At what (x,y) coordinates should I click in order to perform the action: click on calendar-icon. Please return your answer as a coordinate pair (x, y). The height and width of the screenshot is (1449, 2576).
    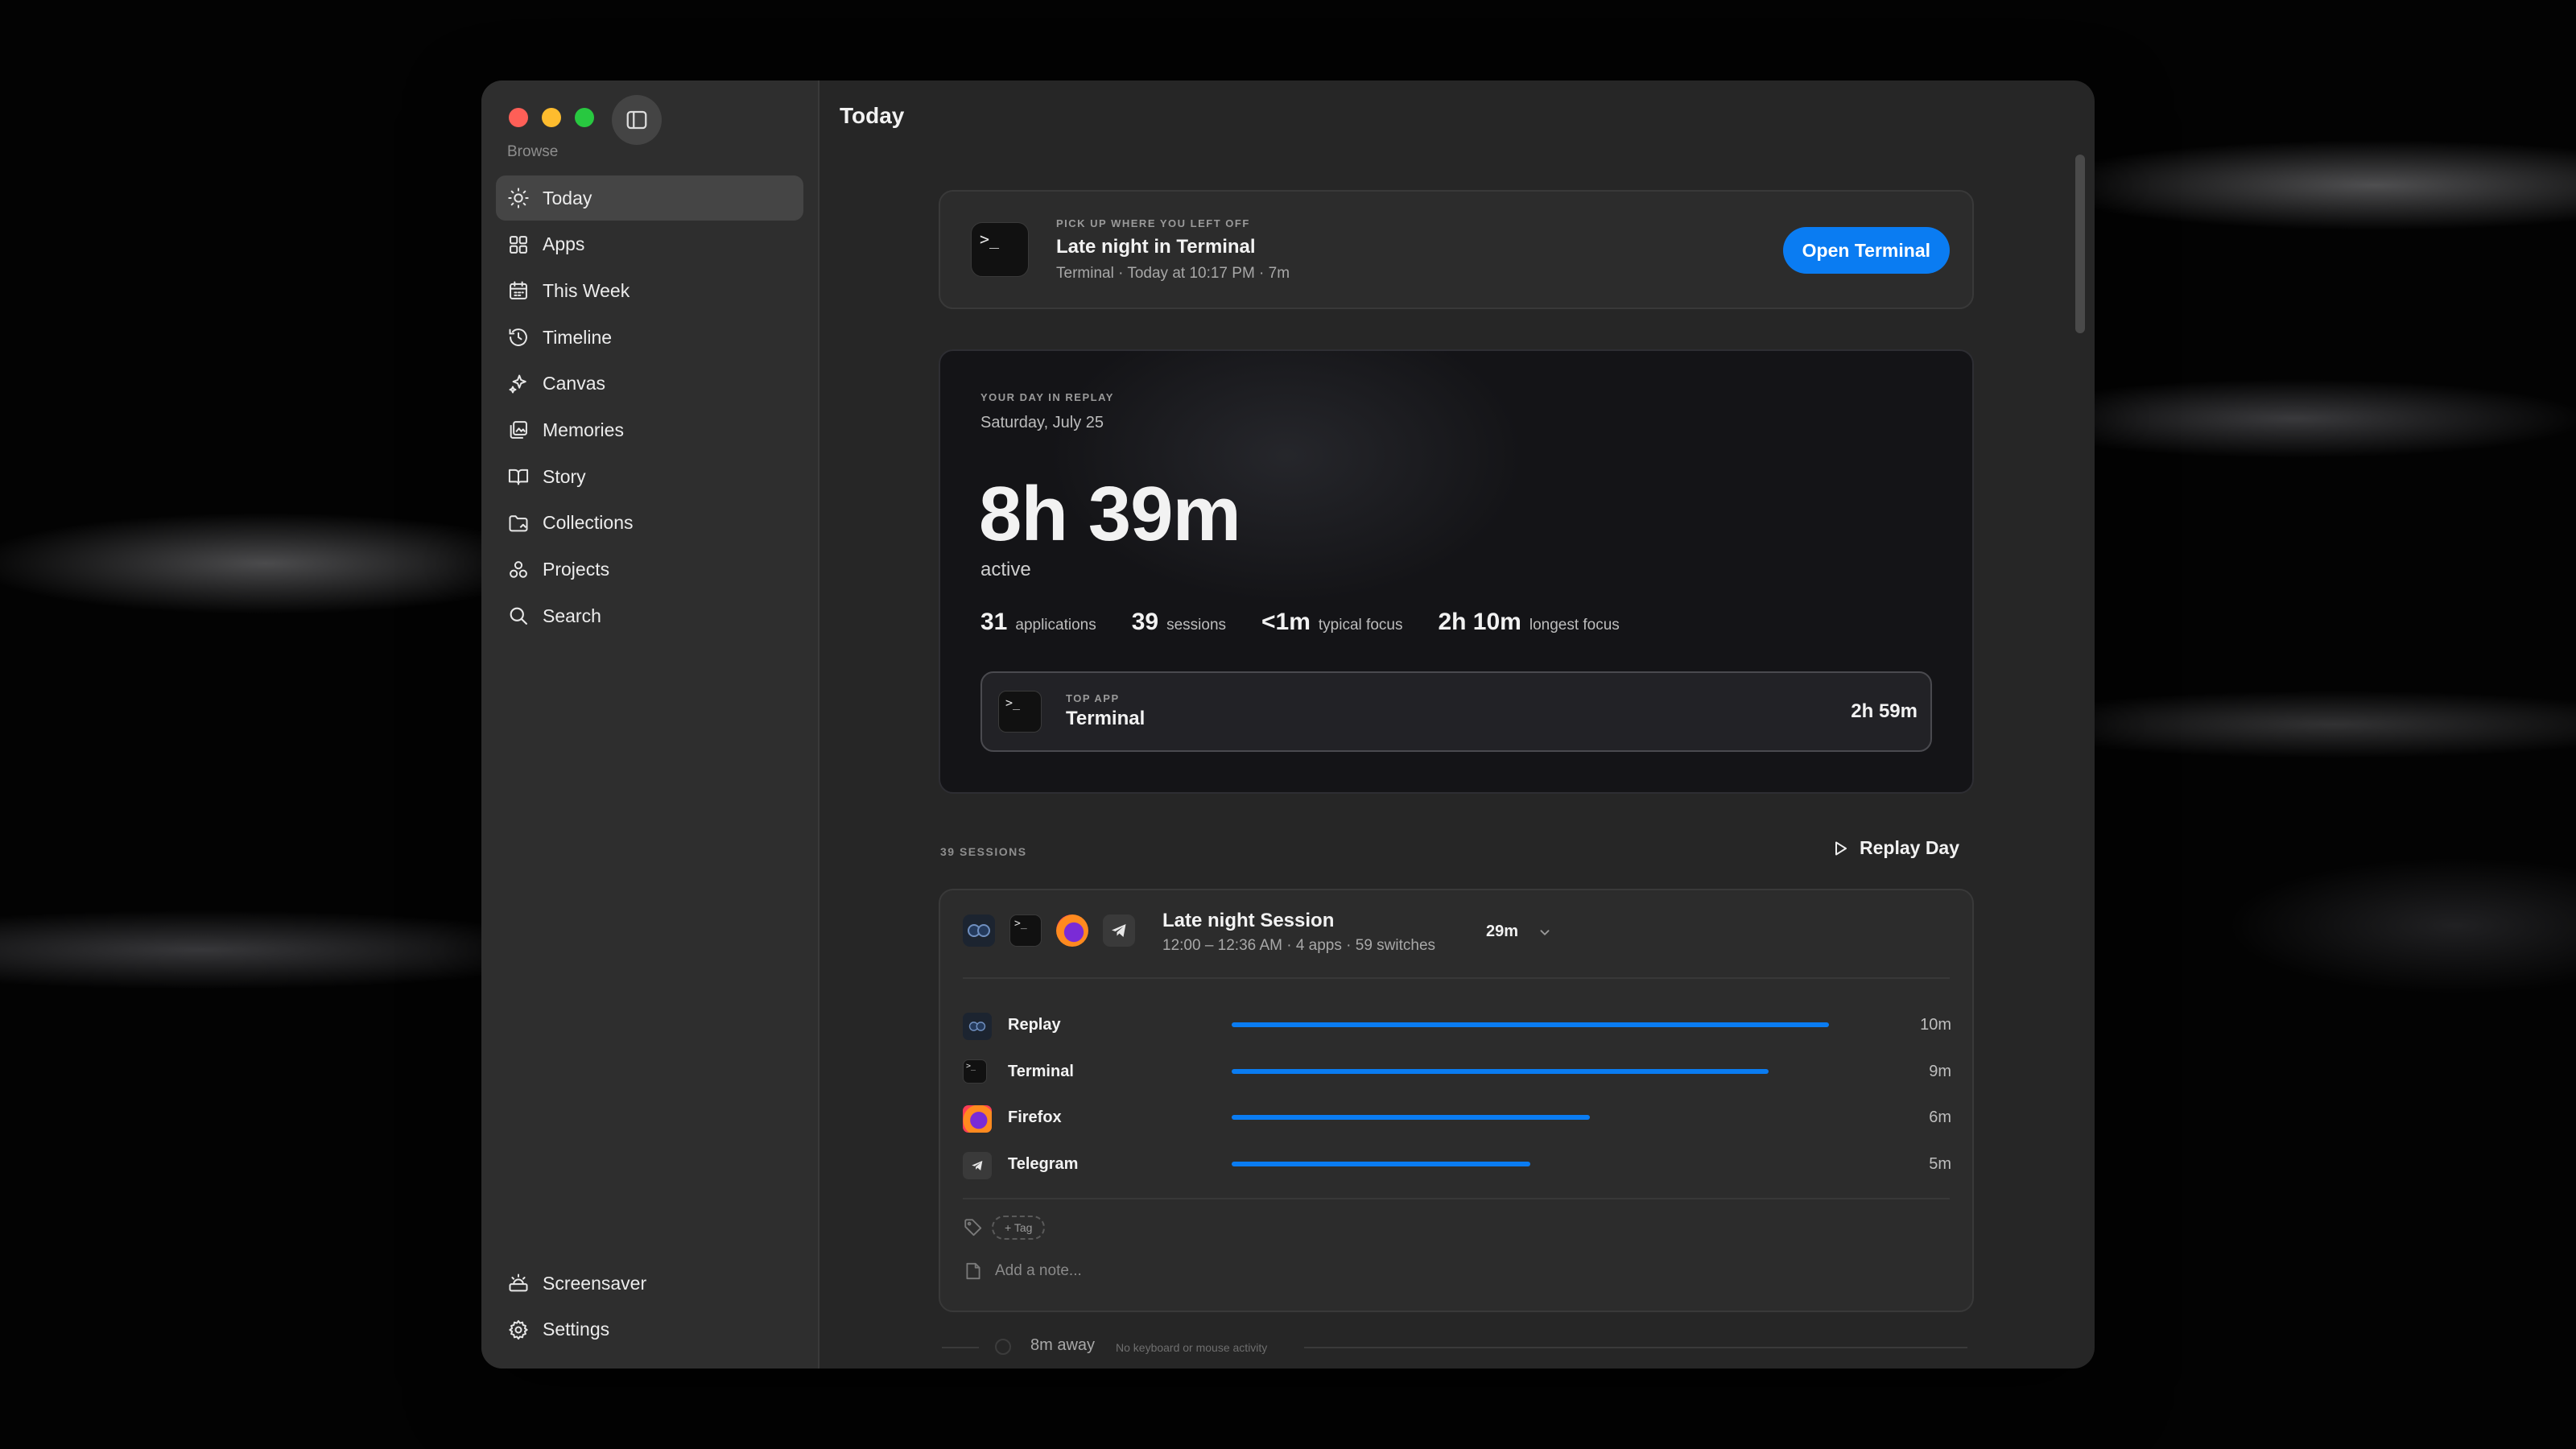
    Looking at the image, I should click on (518, 290).